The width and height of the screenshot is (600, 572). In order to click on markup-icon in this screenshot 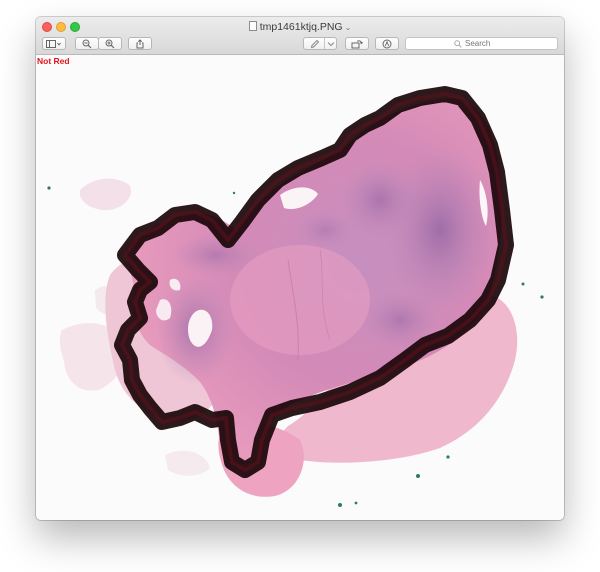, I will do `click(387, 43)`.